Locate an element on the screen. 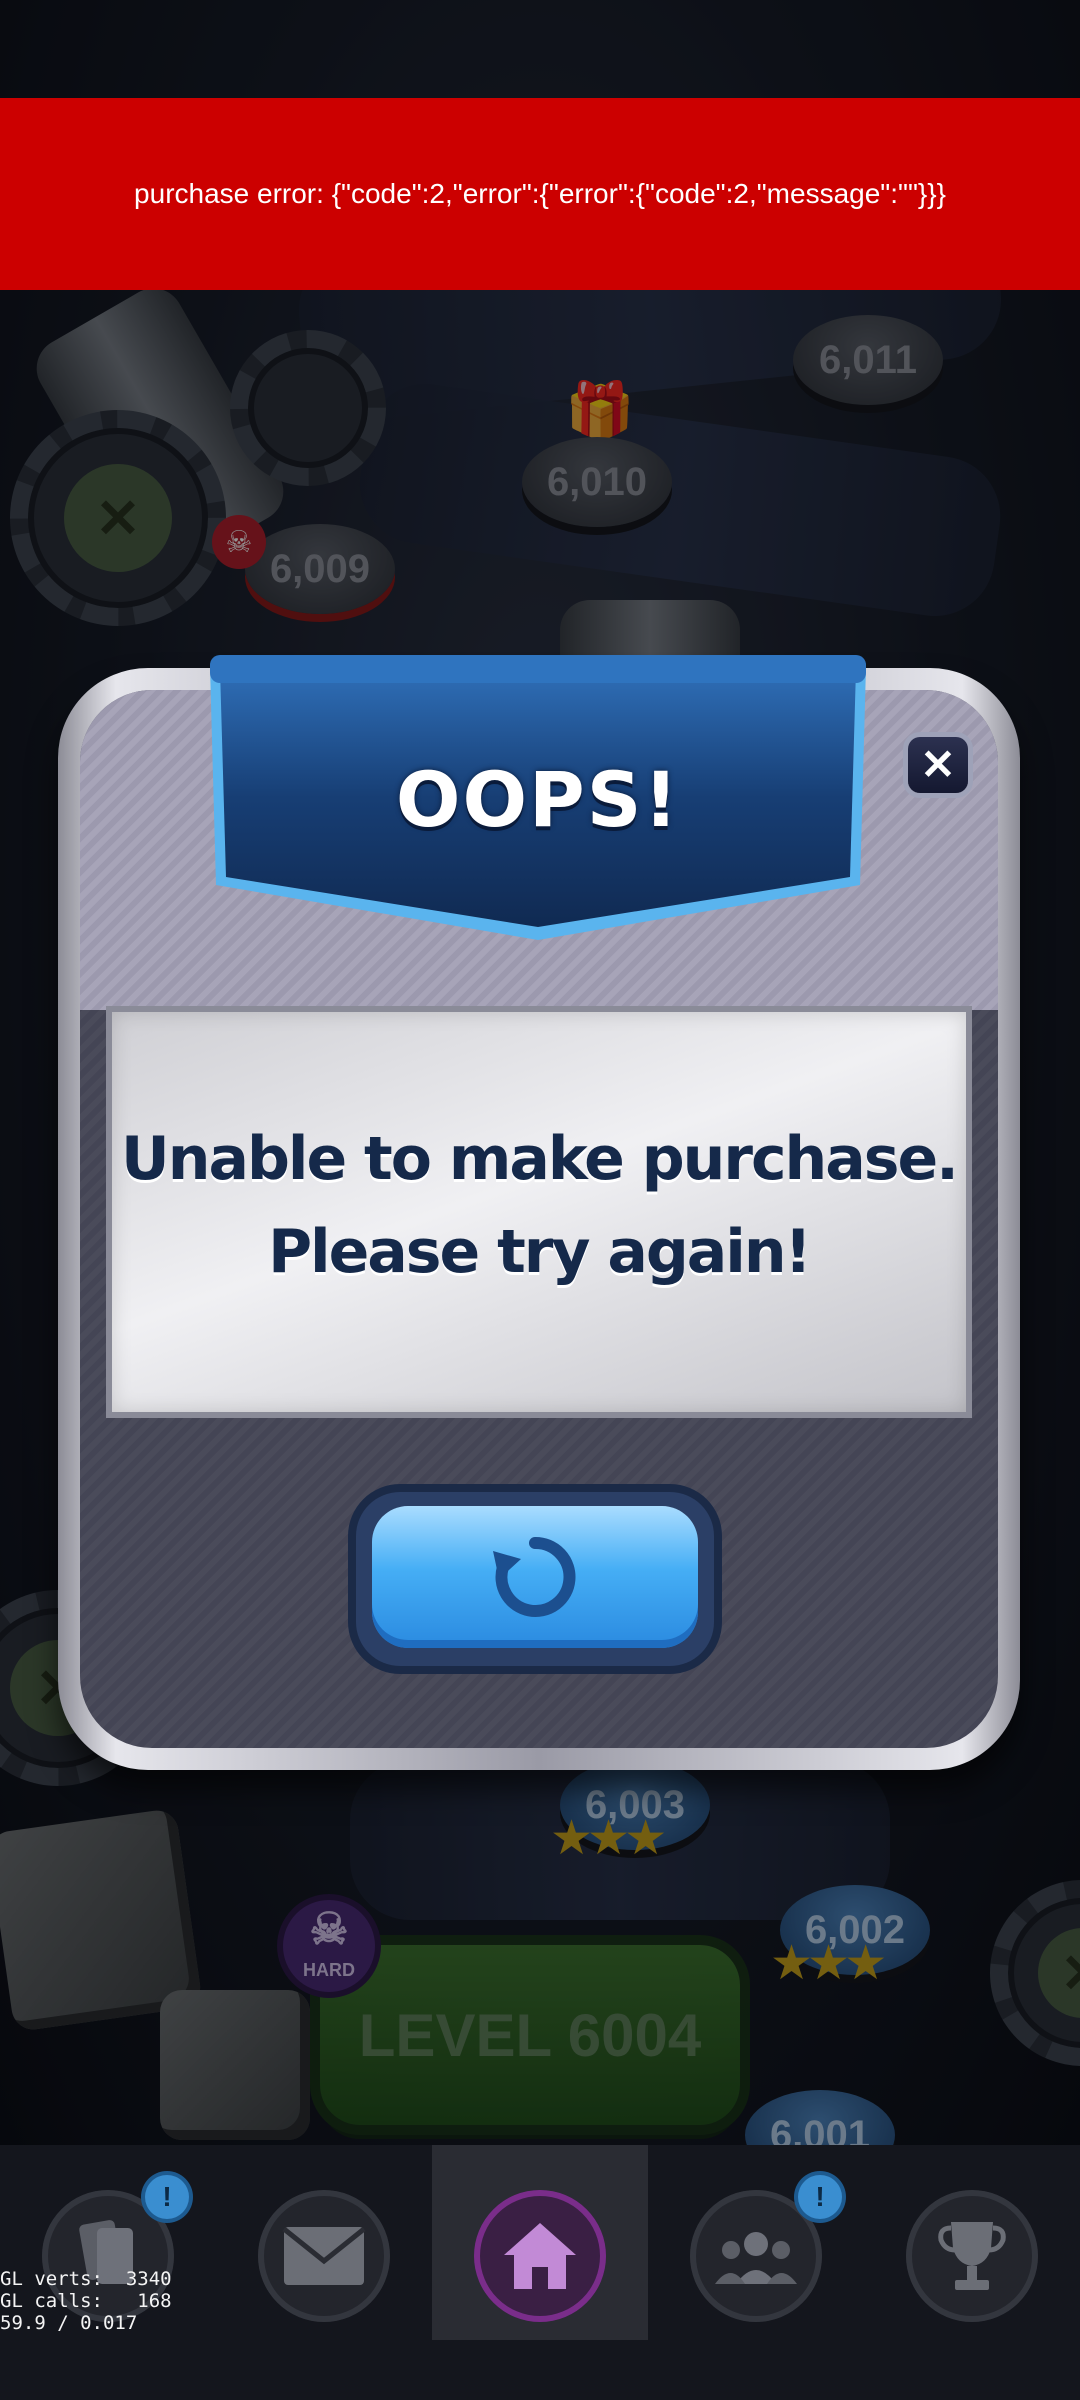  close-icon: ✕ is located at coordinates (938, 764).